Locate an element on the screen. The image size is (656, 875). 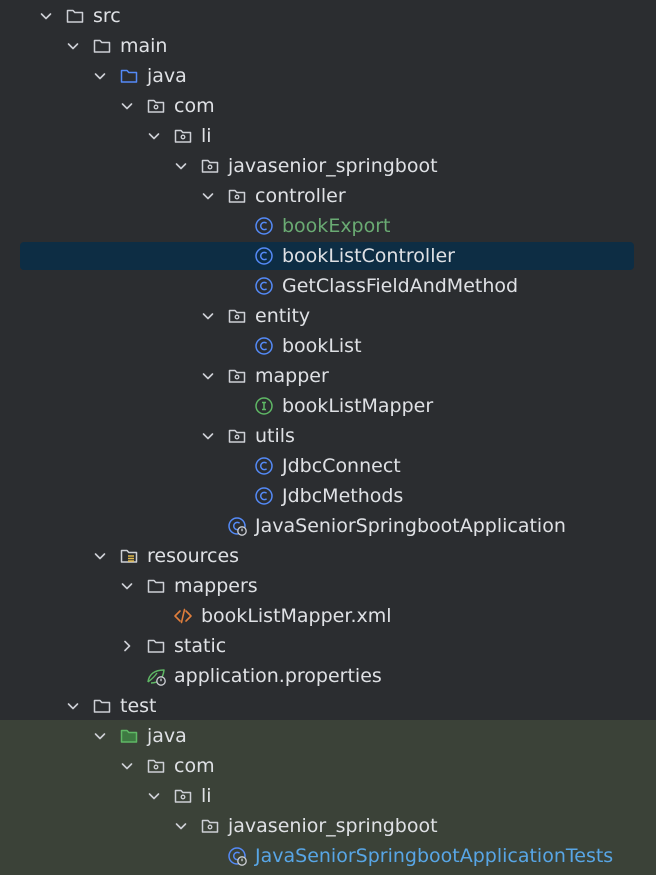
tree-item-label: bookListController is located at coordinates (368, 256).